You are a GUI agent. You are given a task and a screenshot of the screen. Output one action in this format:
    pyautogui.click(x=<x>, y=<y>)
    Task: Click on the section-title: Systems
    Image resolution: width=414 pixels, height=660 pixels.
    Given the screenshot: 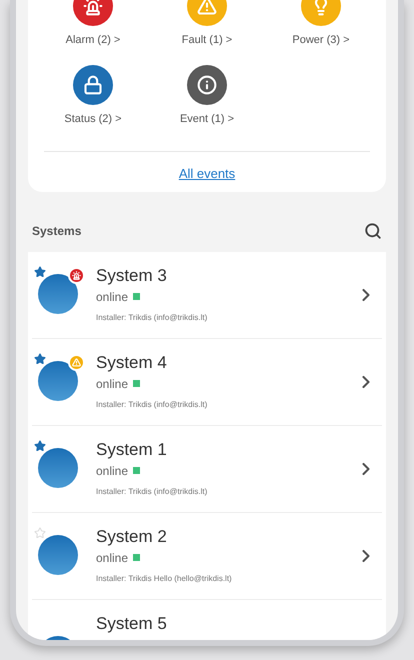 What is the action you would take?
    pyautogui.click(x=57, y=231)
    